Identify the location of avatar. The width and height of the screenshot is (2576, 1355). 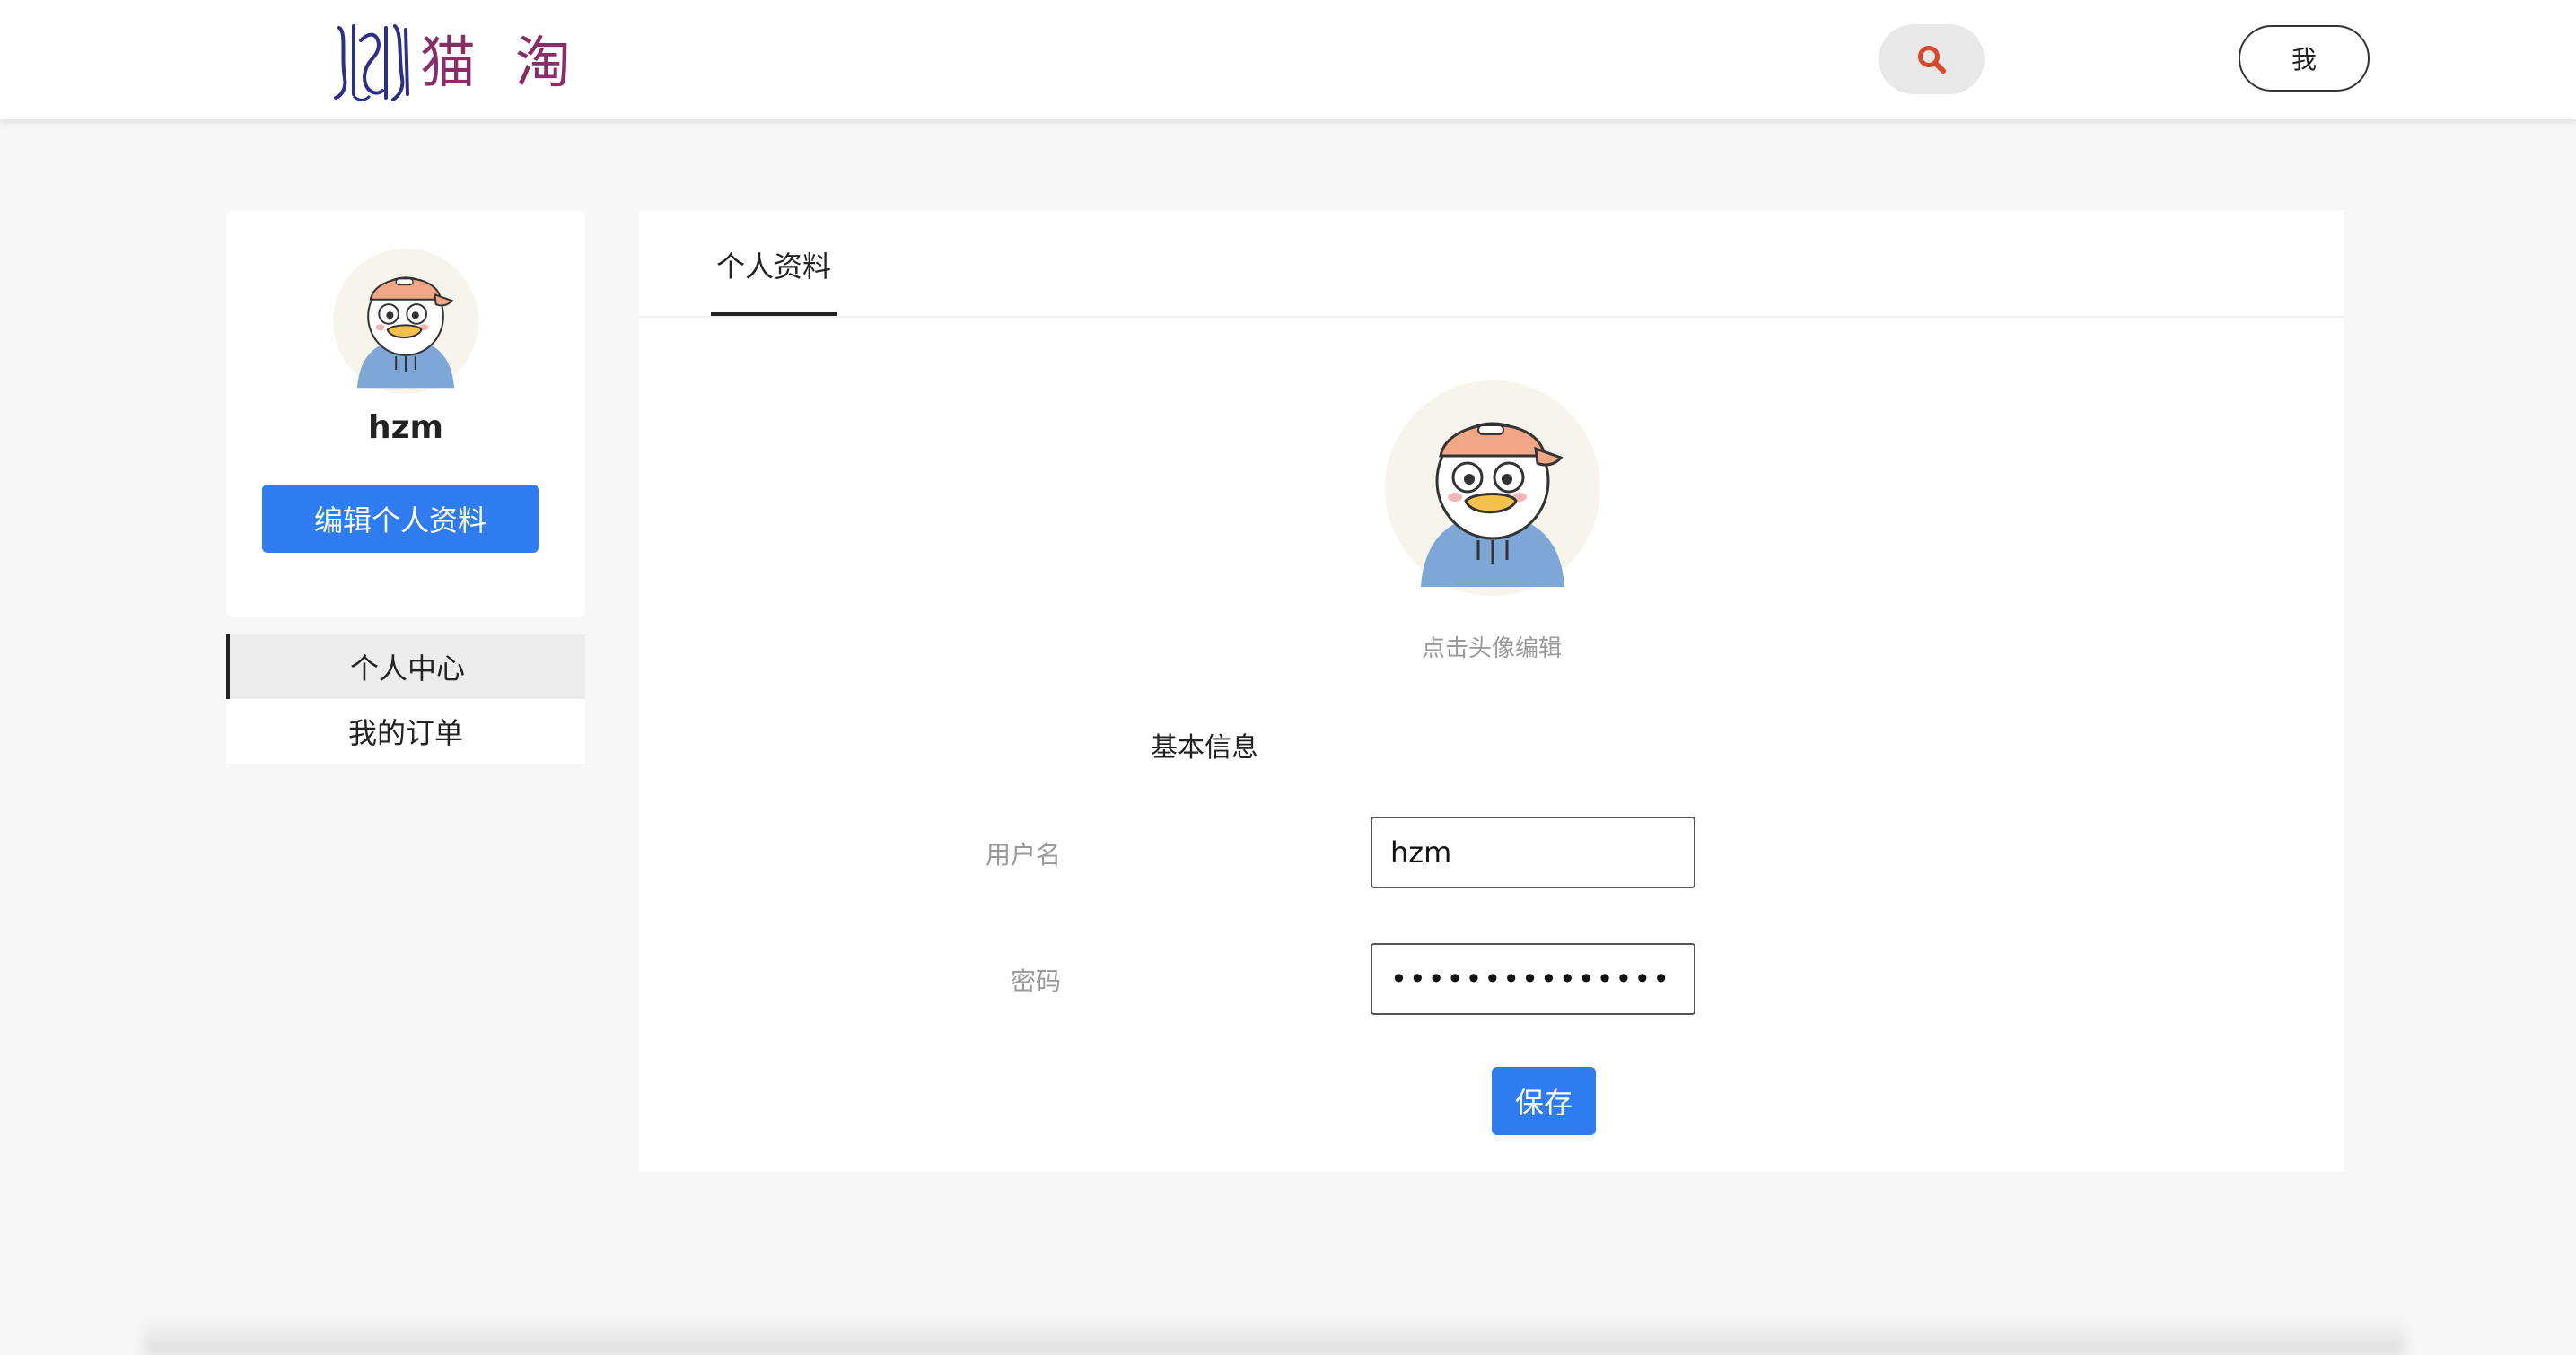
(405, 321).